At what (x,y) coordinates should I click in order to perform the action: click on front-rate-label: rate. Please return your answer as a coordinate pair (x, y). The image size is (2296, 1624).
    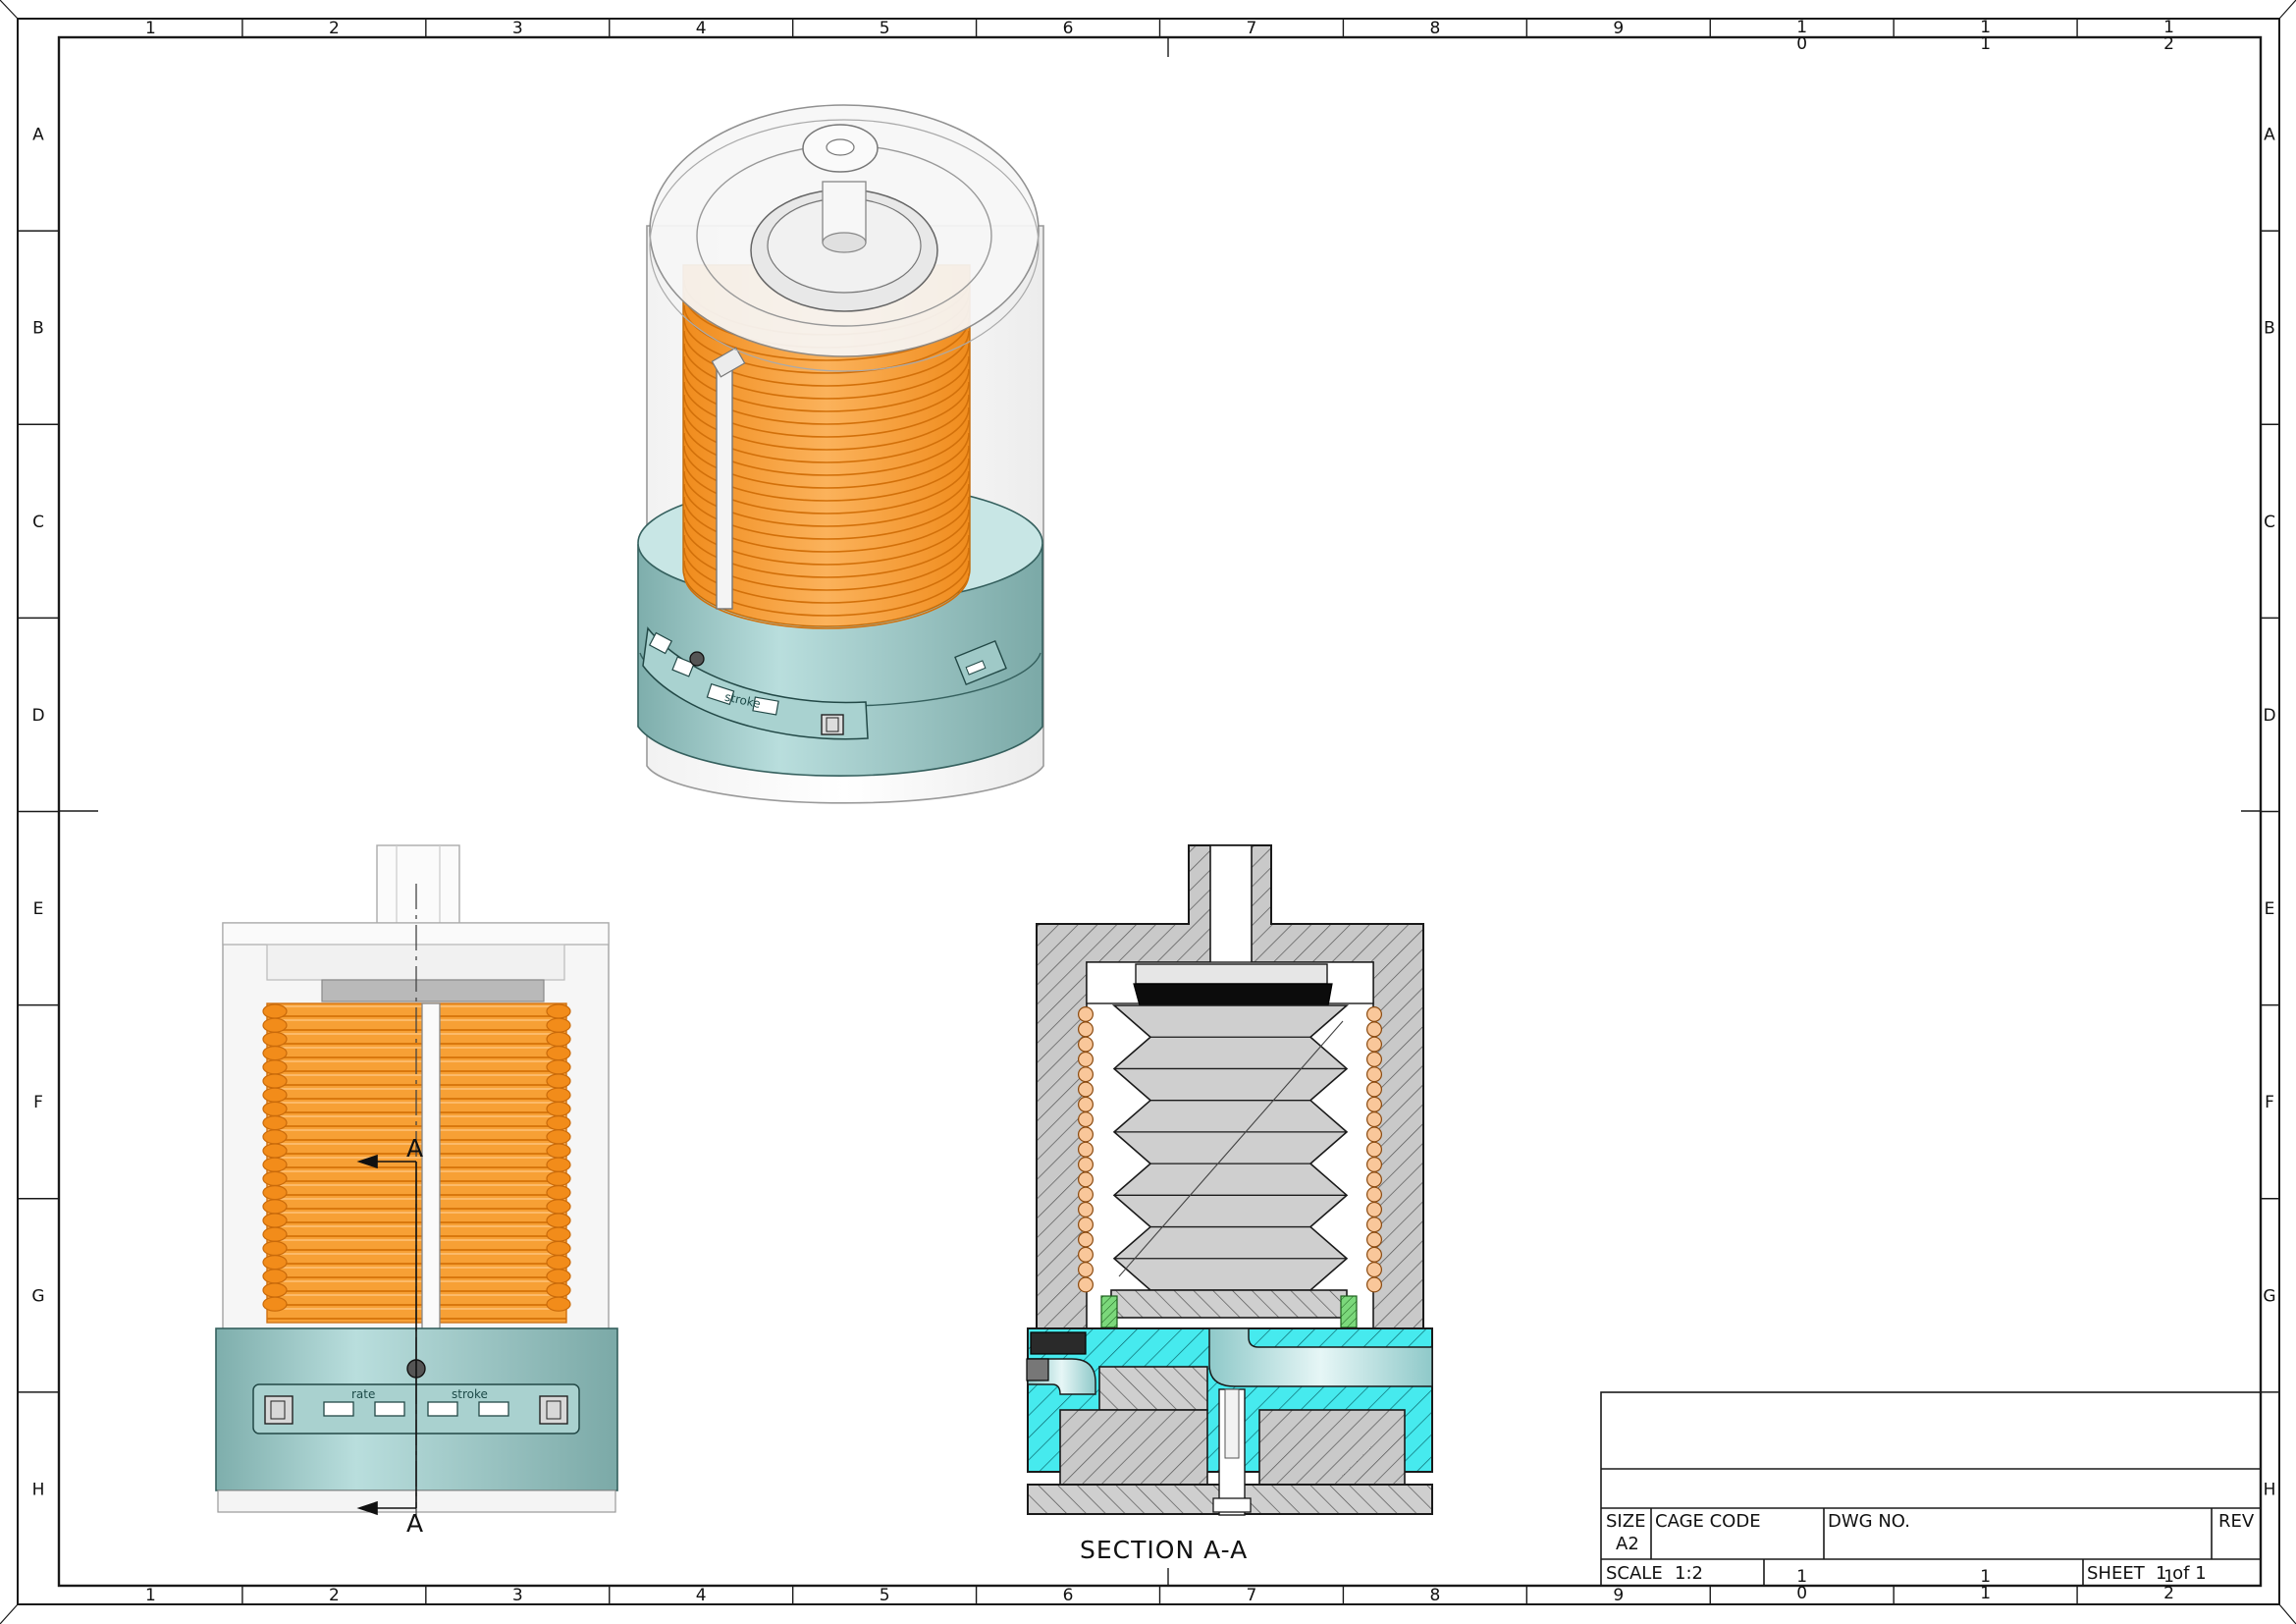
    Looking at the image, I should click on (363, 1394).